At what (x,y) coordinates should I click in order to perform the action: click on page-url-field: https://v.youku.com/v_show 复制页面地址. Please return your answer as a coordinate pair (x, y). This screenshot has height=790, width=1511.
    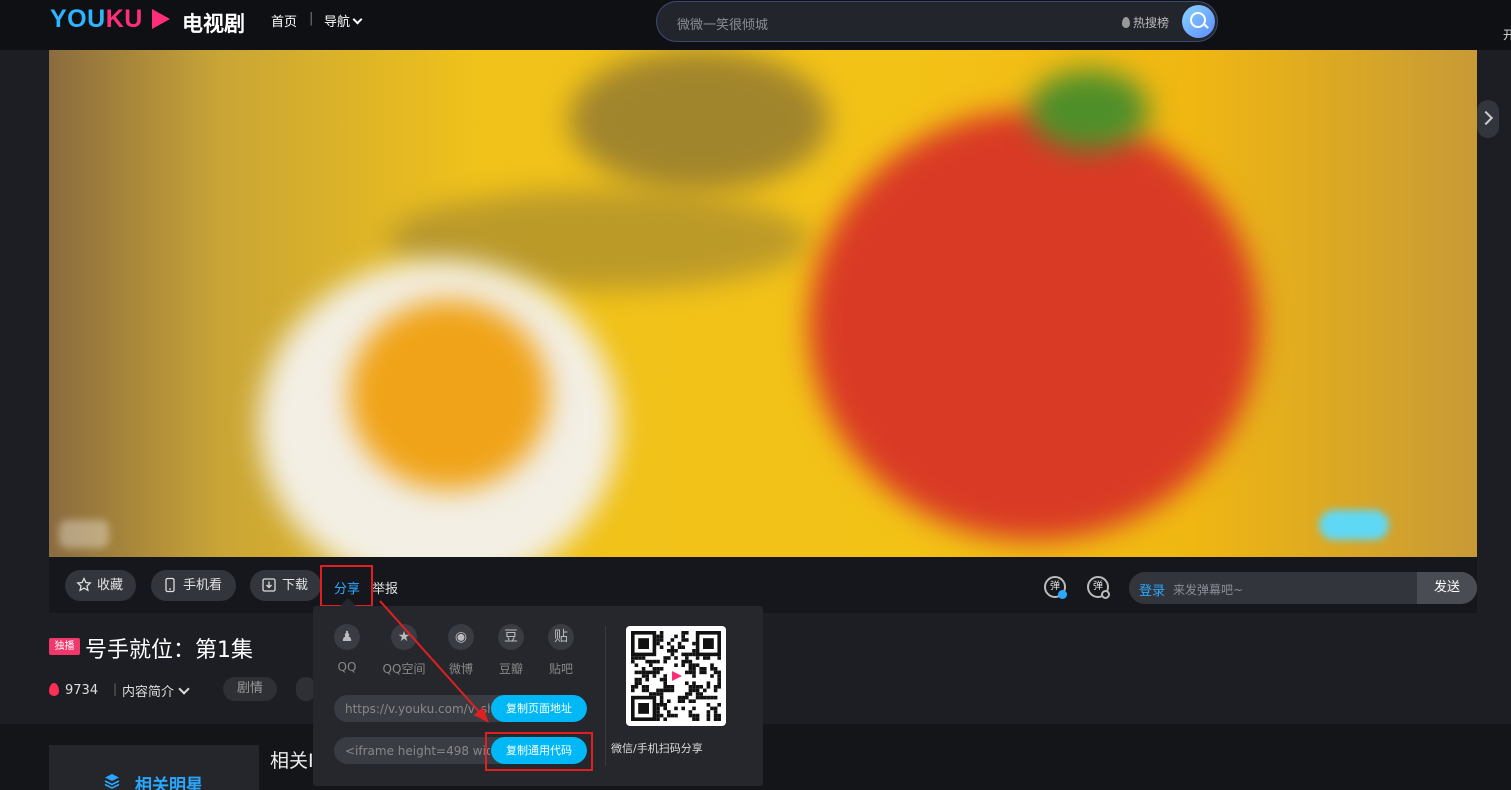
    Looking at the image, I should click on (460, 708).